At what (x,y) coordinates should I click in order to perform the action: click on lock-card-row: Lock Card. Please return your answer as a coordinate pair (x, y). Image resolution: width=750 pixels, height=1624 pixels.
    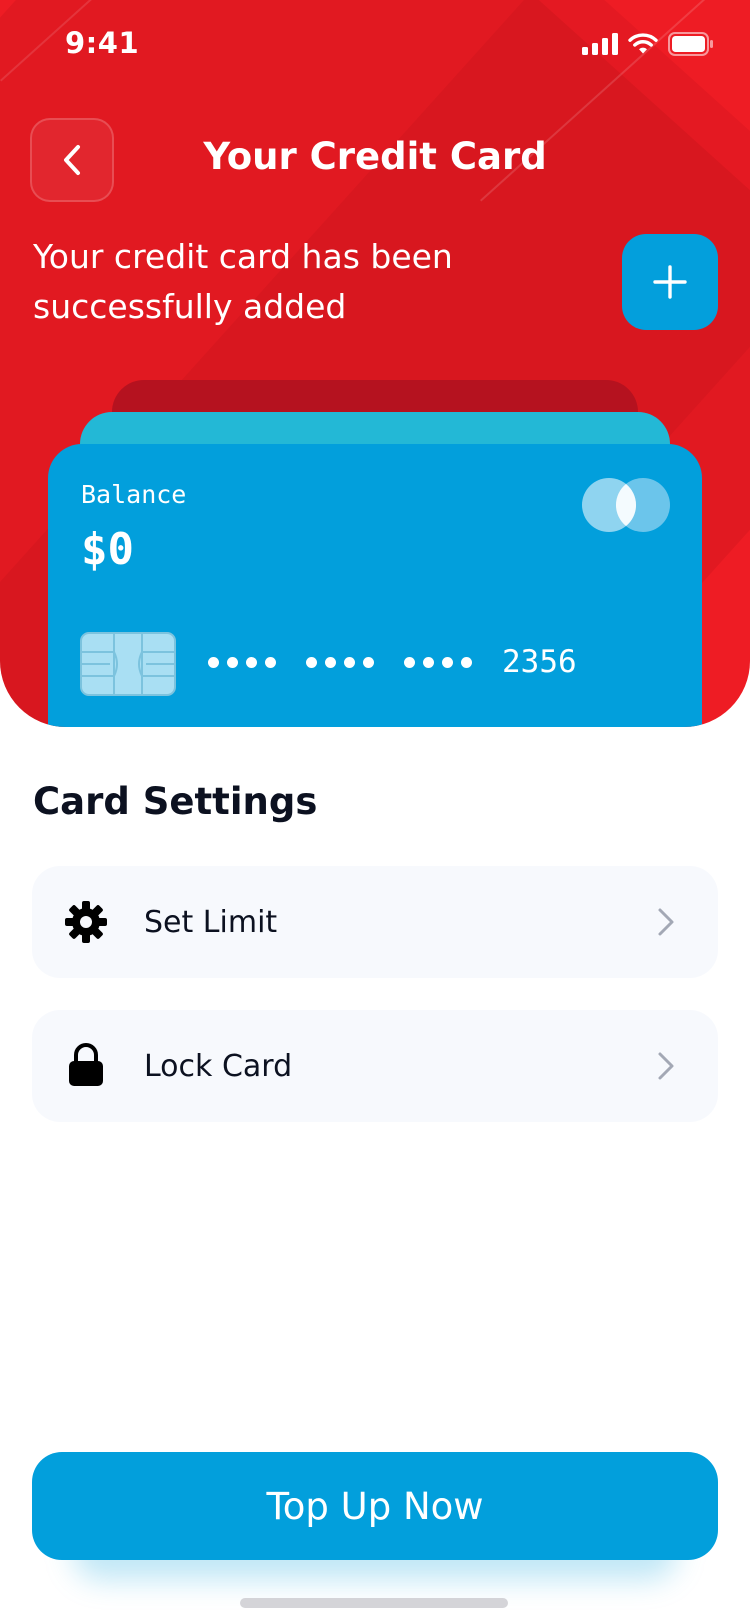
    Looking at the image, I should click on (375, 1066).